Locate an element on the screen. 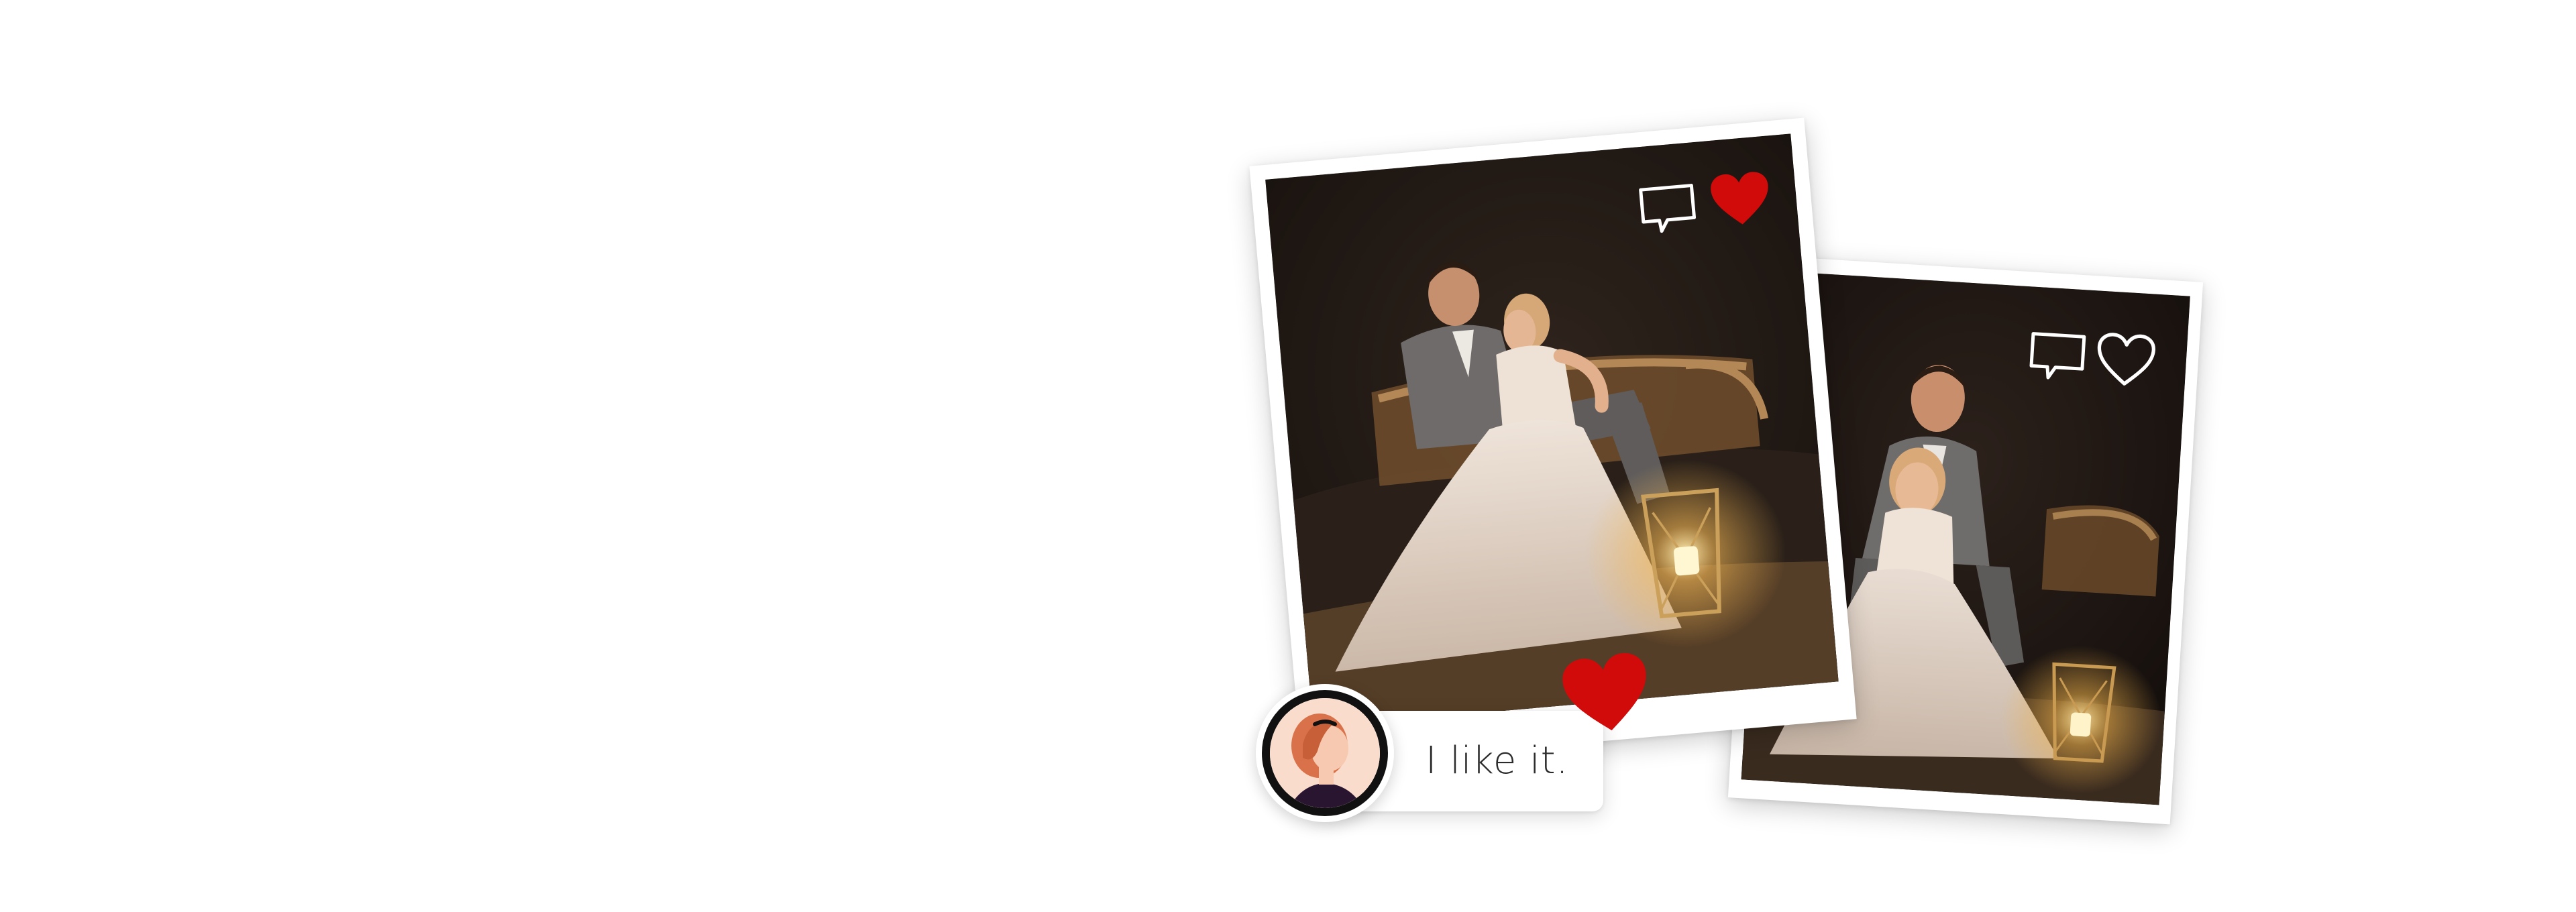 The height and width of the screenshot is (912, 2576). comment-text: I like it. is located at coordinates (1497, 761).